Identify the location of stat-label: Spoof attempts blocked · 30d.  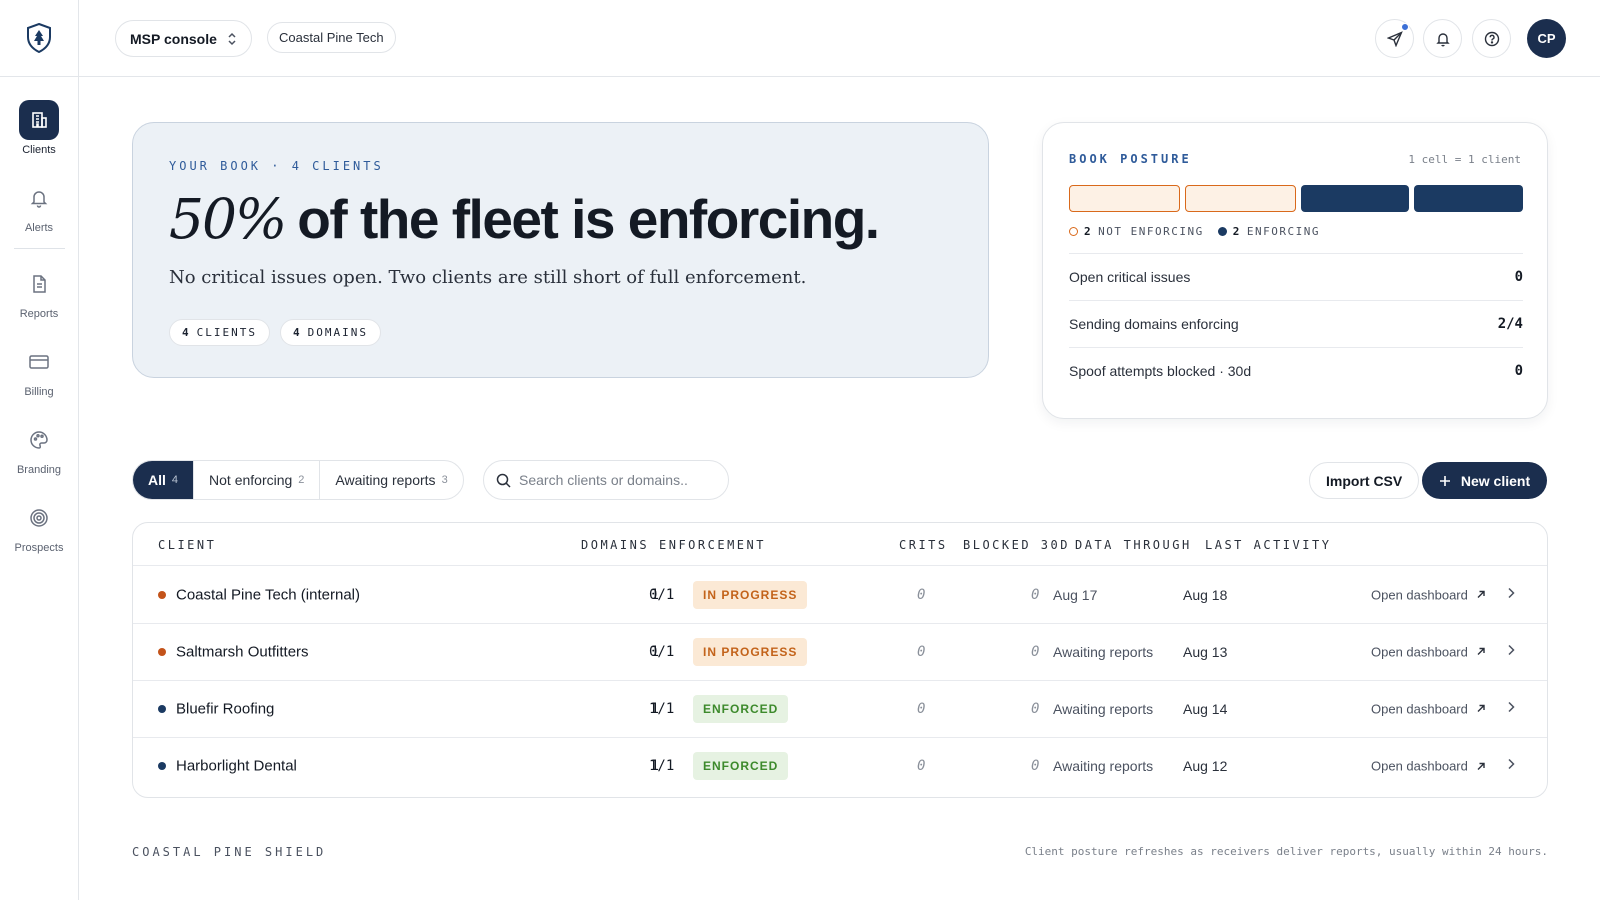
(1160, 371).